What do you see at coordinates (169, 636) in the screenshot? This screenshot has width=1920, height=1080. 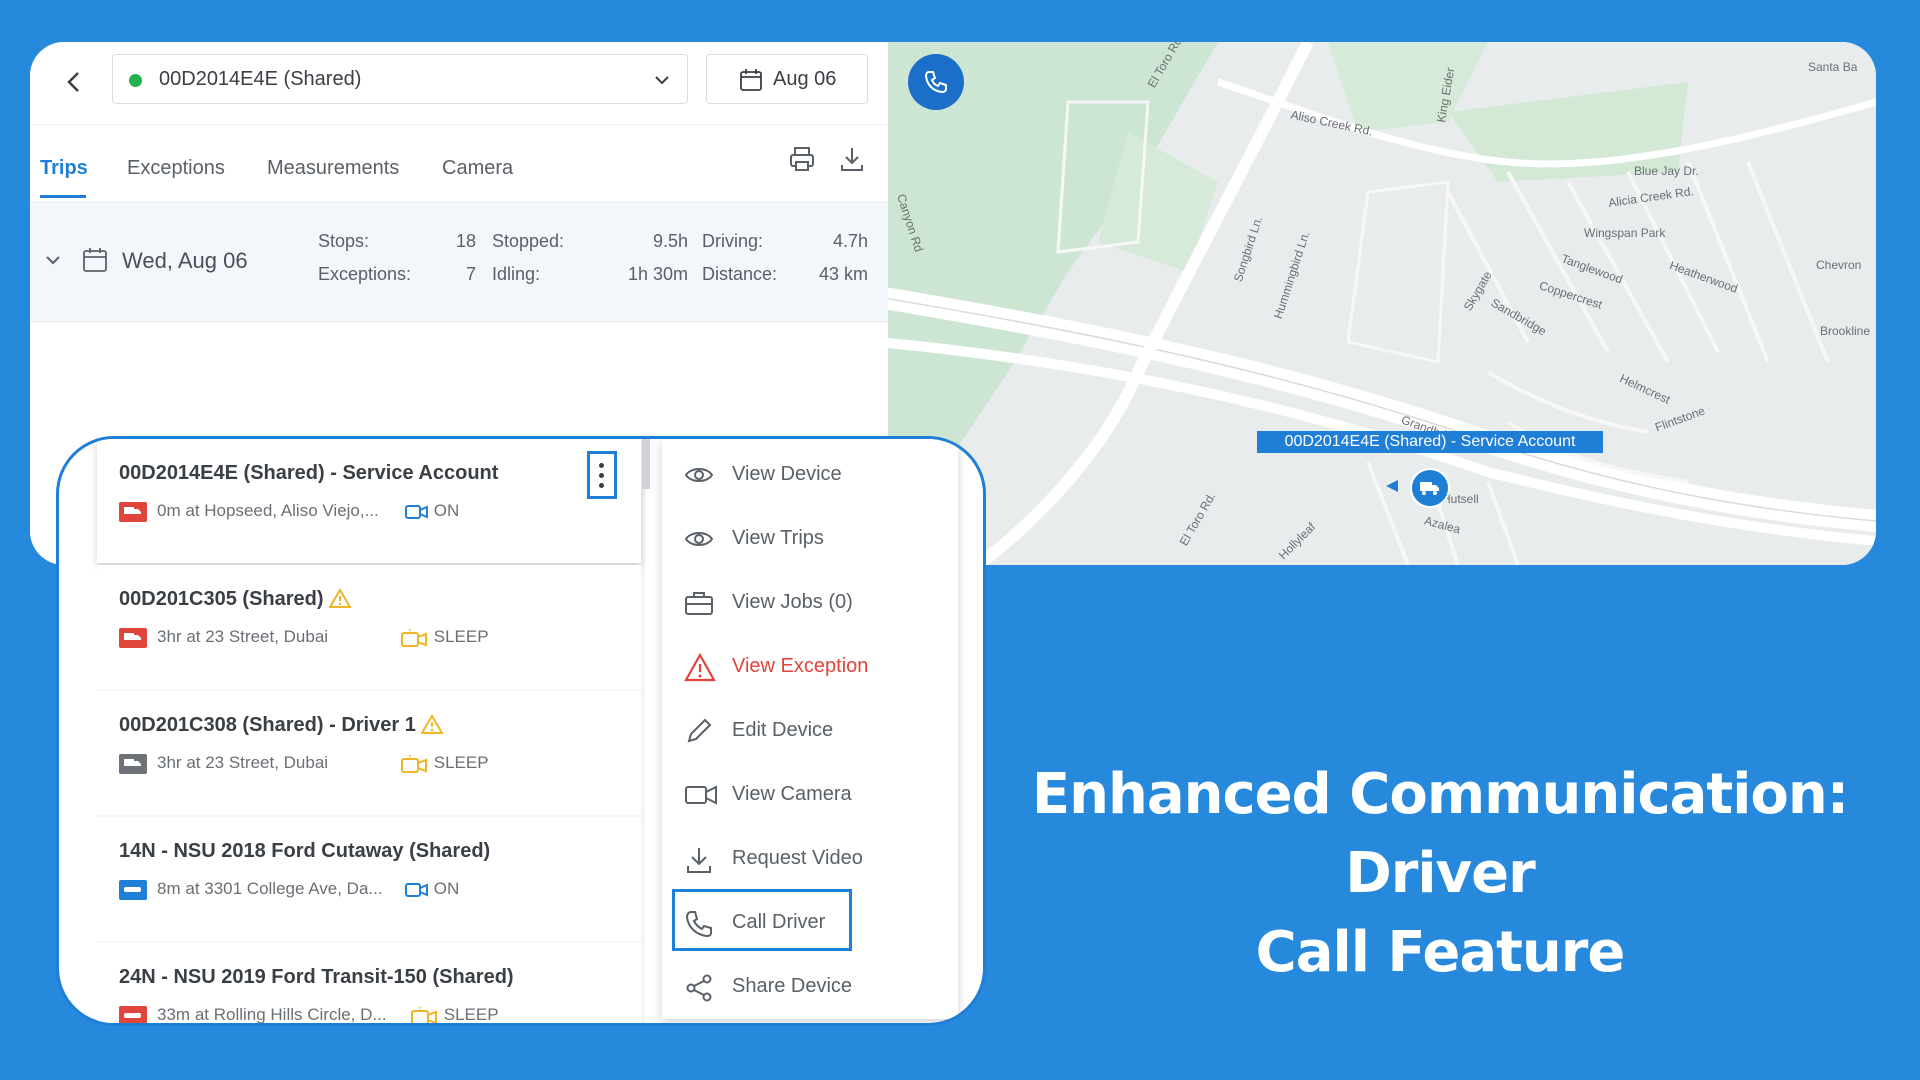 I see `vehicle-duration: 3hr` at bounding box center [169, 636].